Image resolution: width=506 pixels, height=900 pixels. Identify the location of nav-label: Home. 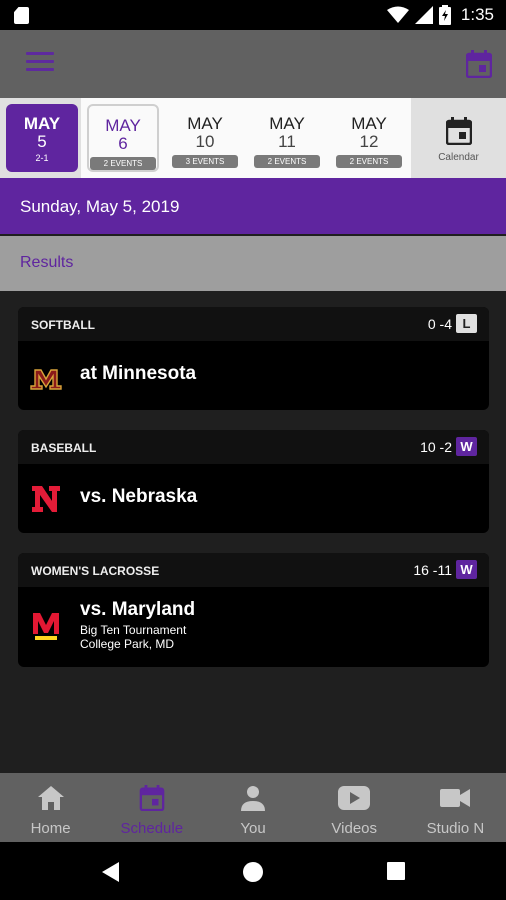
(50, 828).